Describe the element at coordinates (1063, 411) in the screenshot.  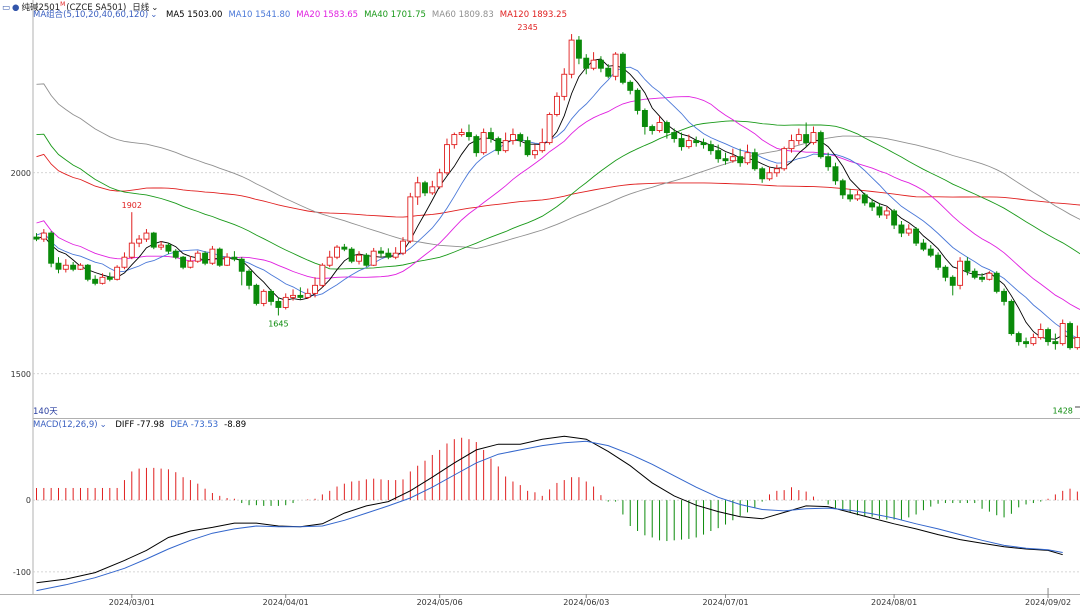
I see `price-extreme-label: 1428` at that location.